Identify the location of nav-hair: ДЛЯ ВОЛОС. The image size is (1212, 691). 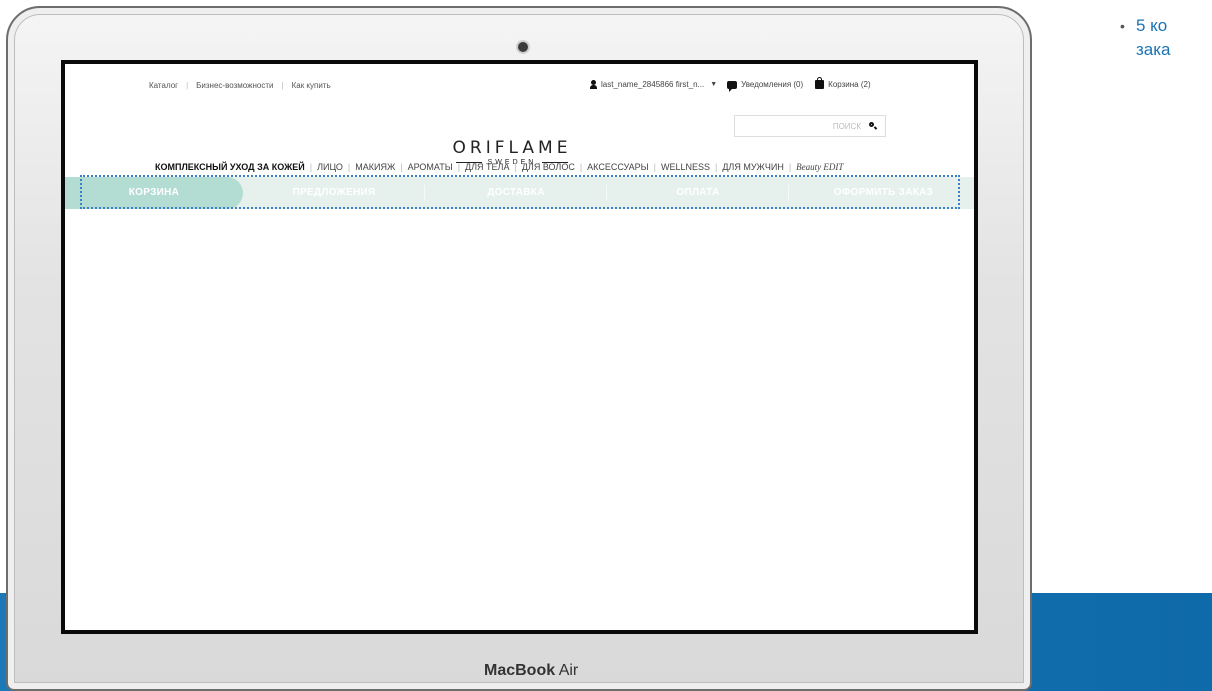
(548, 167).